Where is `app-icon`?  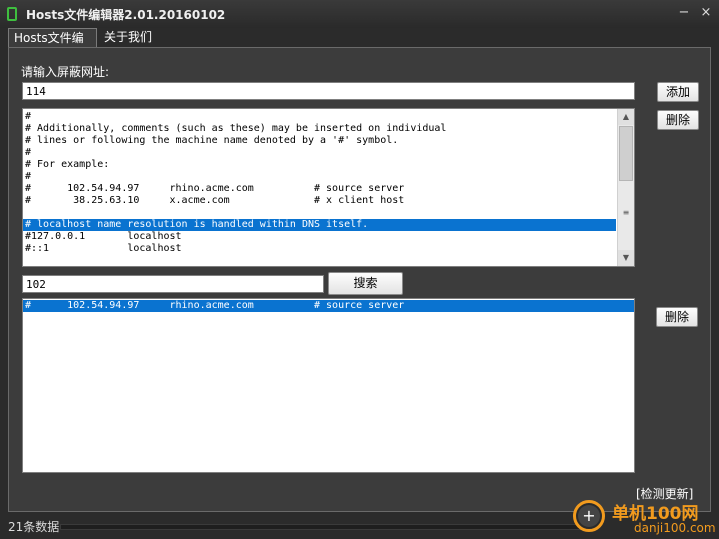 app-icon is located at coordinates (12, 14).